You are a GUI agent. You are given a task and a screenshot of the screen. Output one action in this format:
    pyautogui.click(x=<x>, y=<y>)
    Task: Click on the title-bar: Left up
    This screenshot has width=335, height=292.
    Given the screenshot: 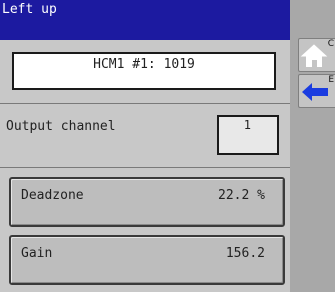 What is the action you would take?
    pyautogui.click(x=145, y=20)
    